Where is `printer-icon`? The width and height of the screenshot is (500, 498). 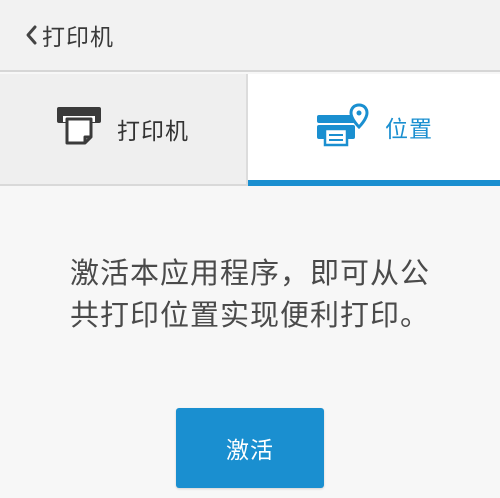
printer-icon is located at coordinates (79, 129).